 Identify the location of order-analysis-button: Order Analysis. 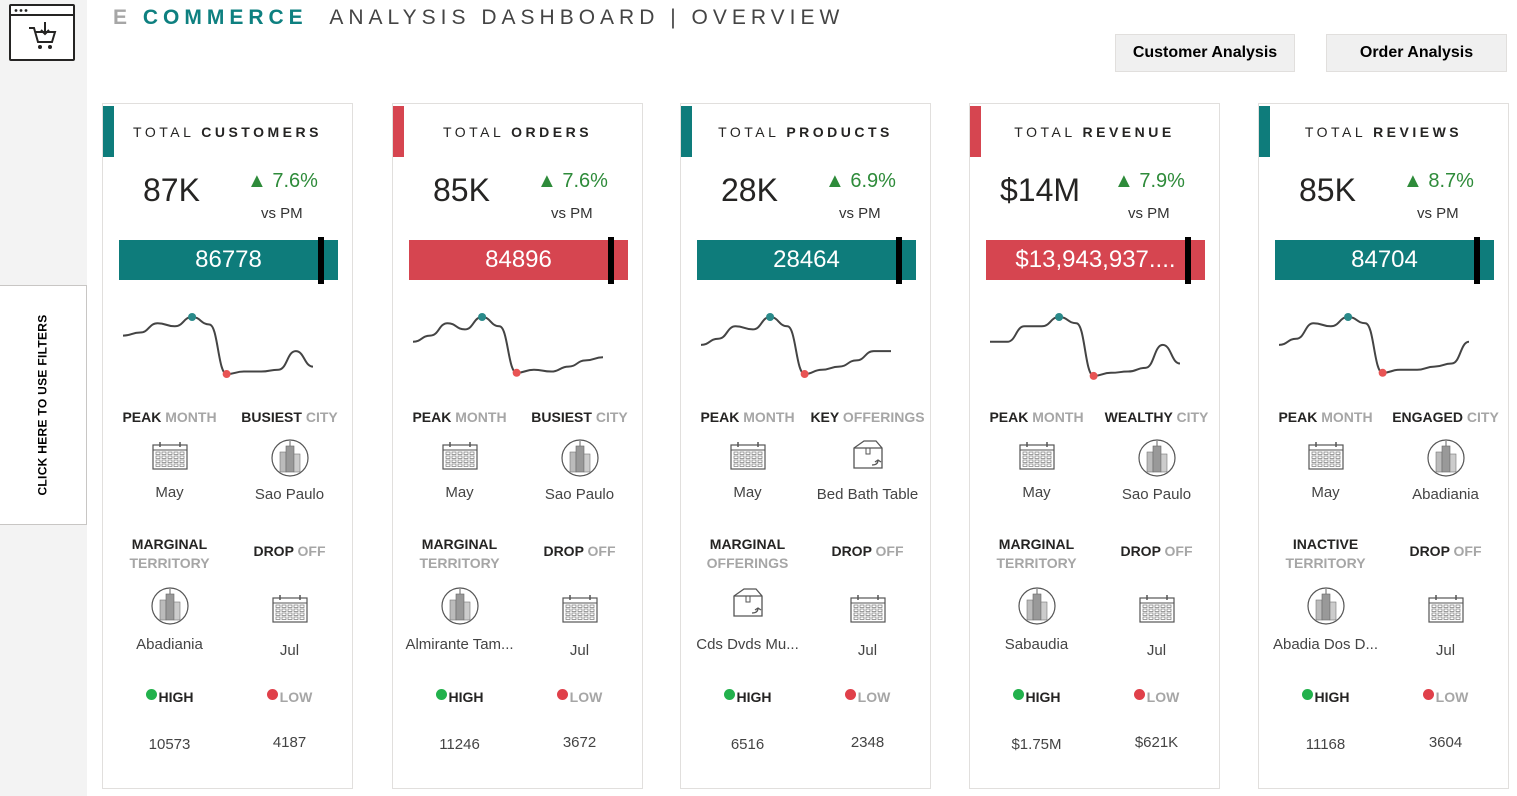
(1416, 53).